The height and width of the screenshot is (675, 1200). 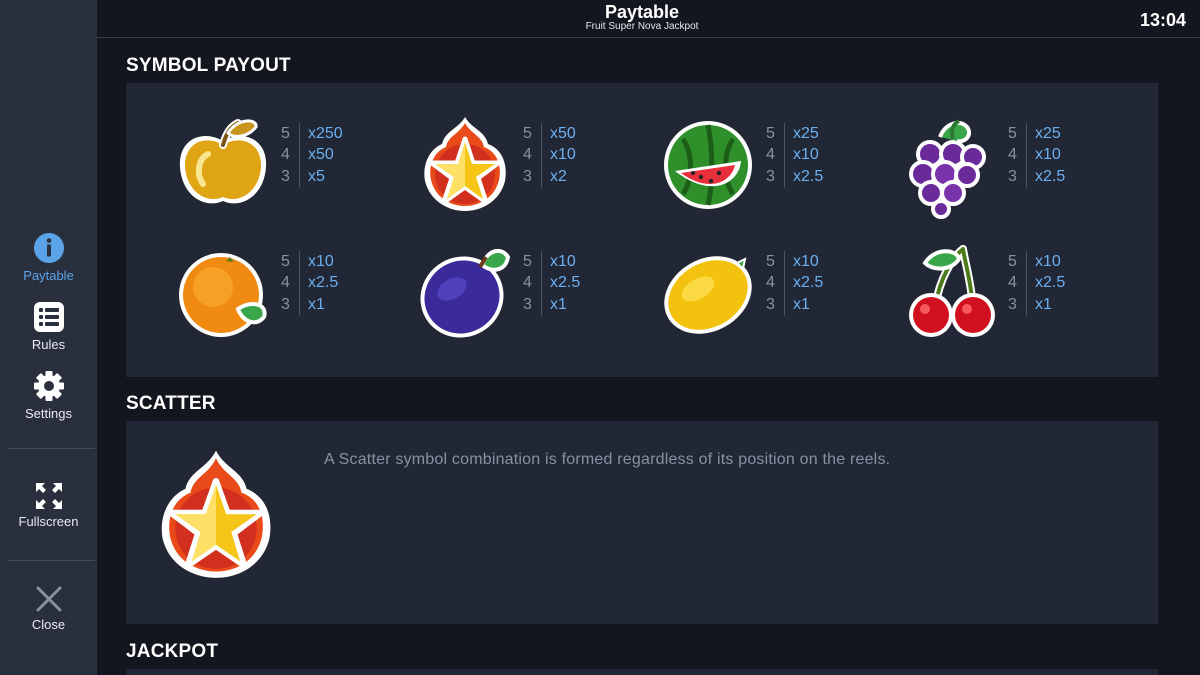 I want to click on sidebar-item-rules: Rules, so click(x=48, y=326).